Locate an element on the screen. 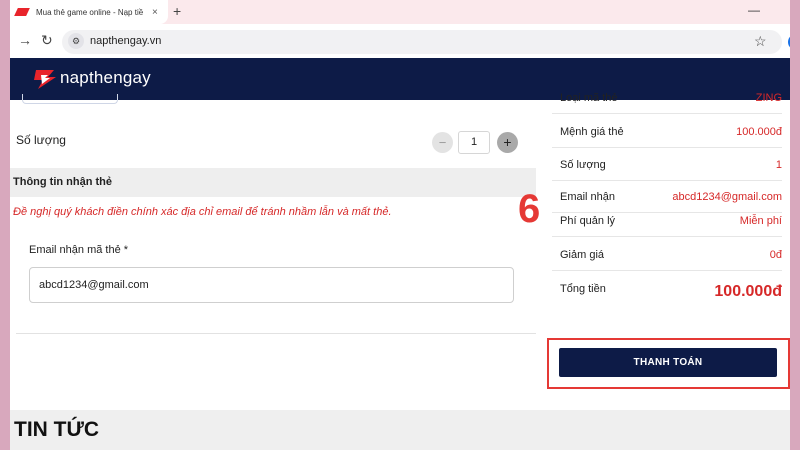 This screenshot has width=800, height=450. summary-row-discount: Giảm giá 0đ is located at coordinates (667, 256).